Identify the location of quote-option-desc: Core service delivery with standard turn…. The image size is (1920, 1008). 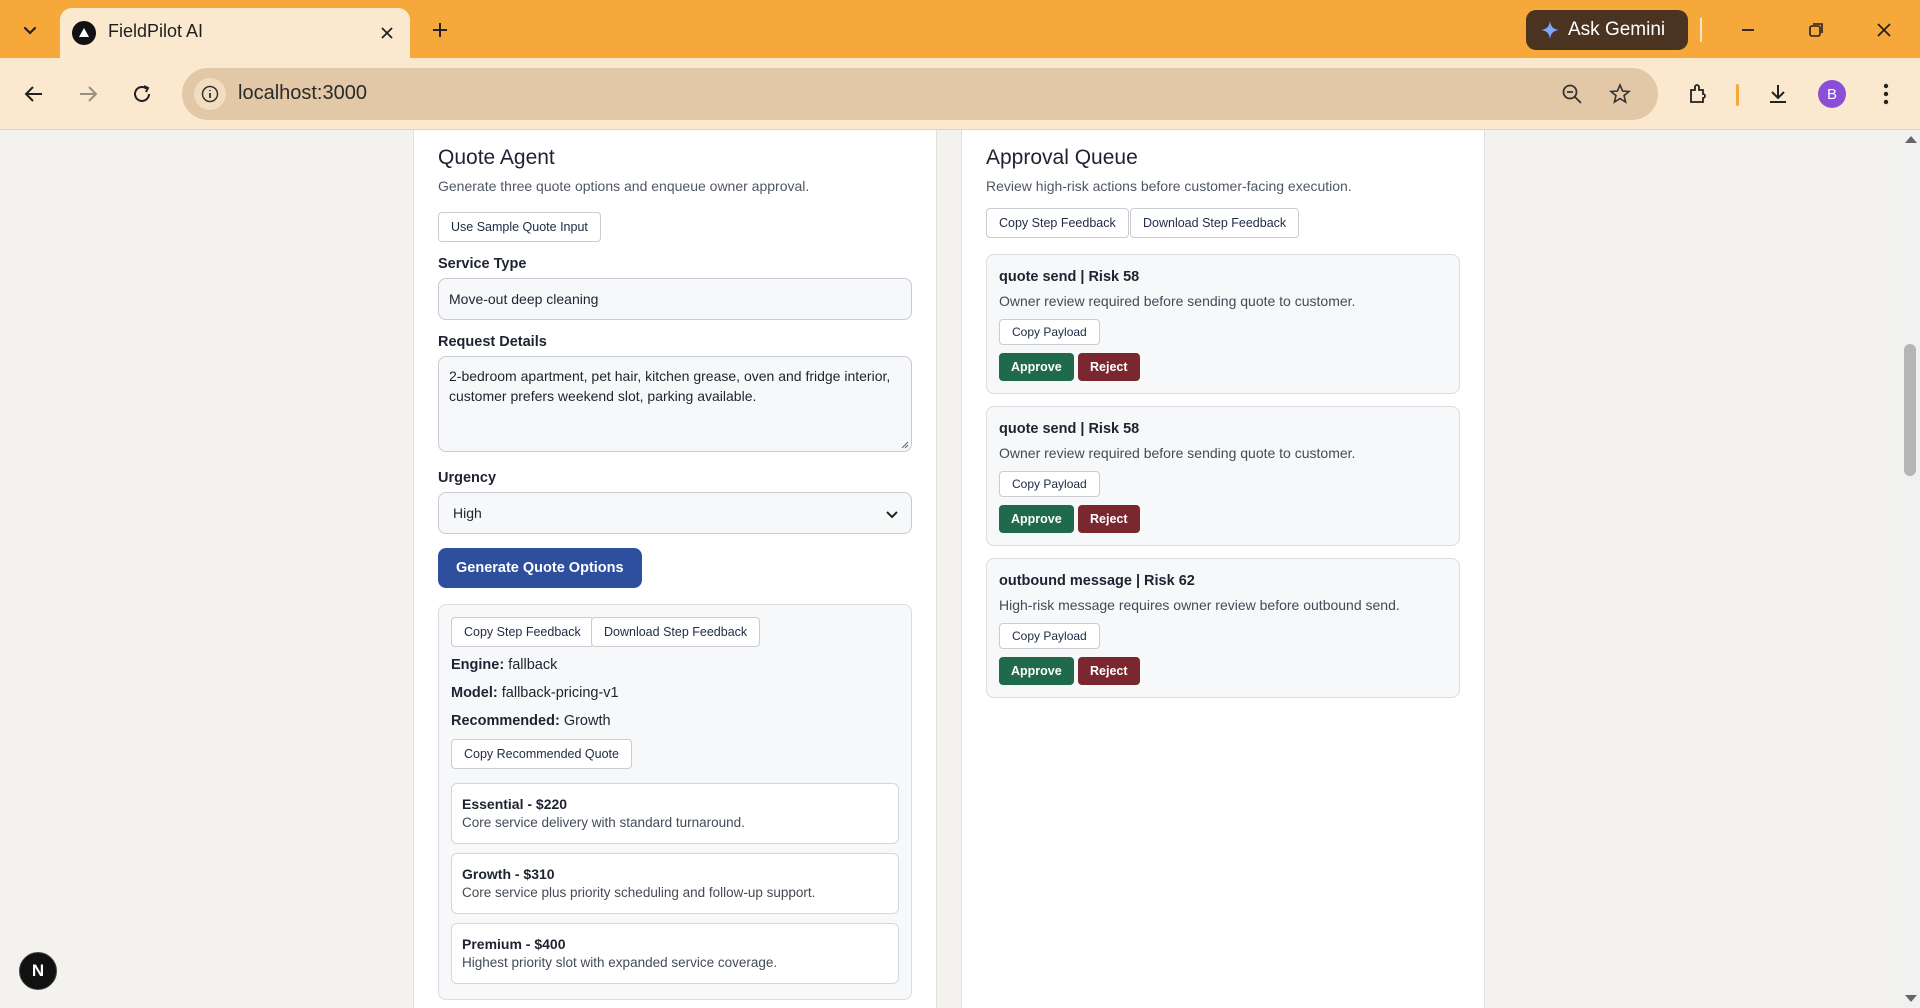
(603, 822).